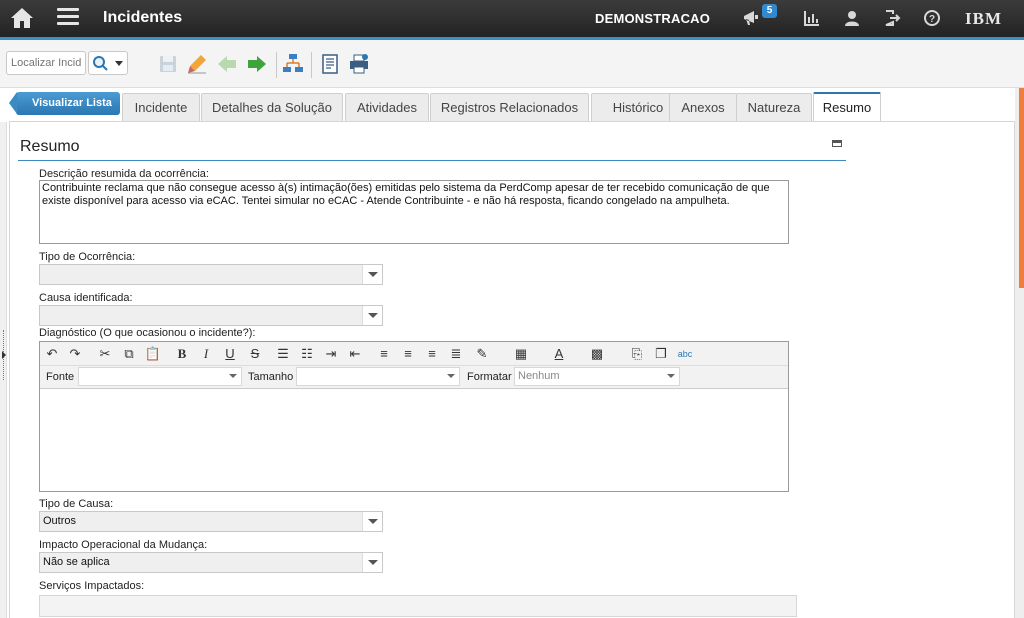 This screenshot has width=1024, height=618. Describe the element at coordinates (769, 11) in the screenshot. I see `notification-badge: 5` at that location.